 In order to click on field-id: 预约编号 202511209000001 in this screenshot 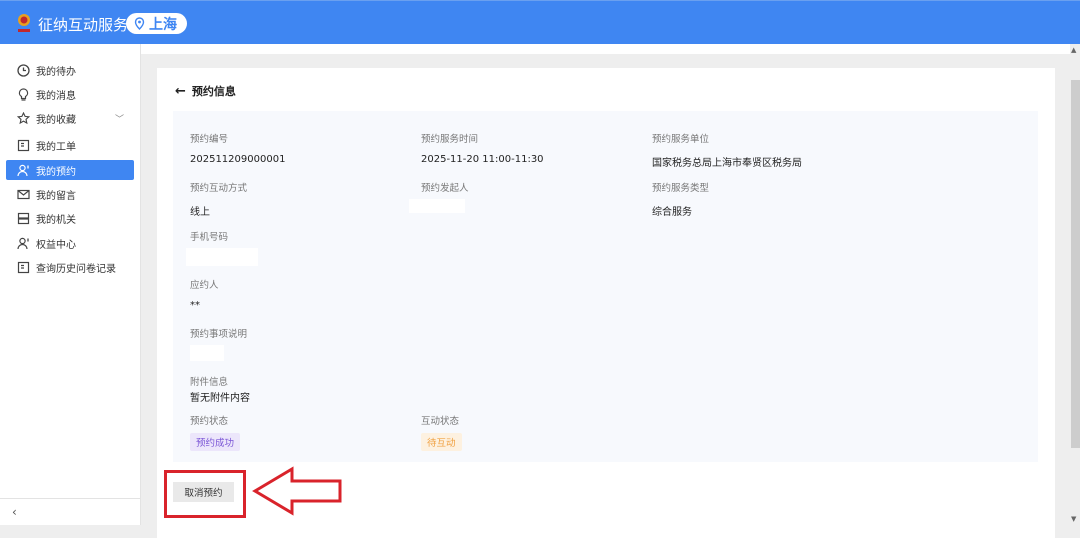, I will do `click(237, 148)`.